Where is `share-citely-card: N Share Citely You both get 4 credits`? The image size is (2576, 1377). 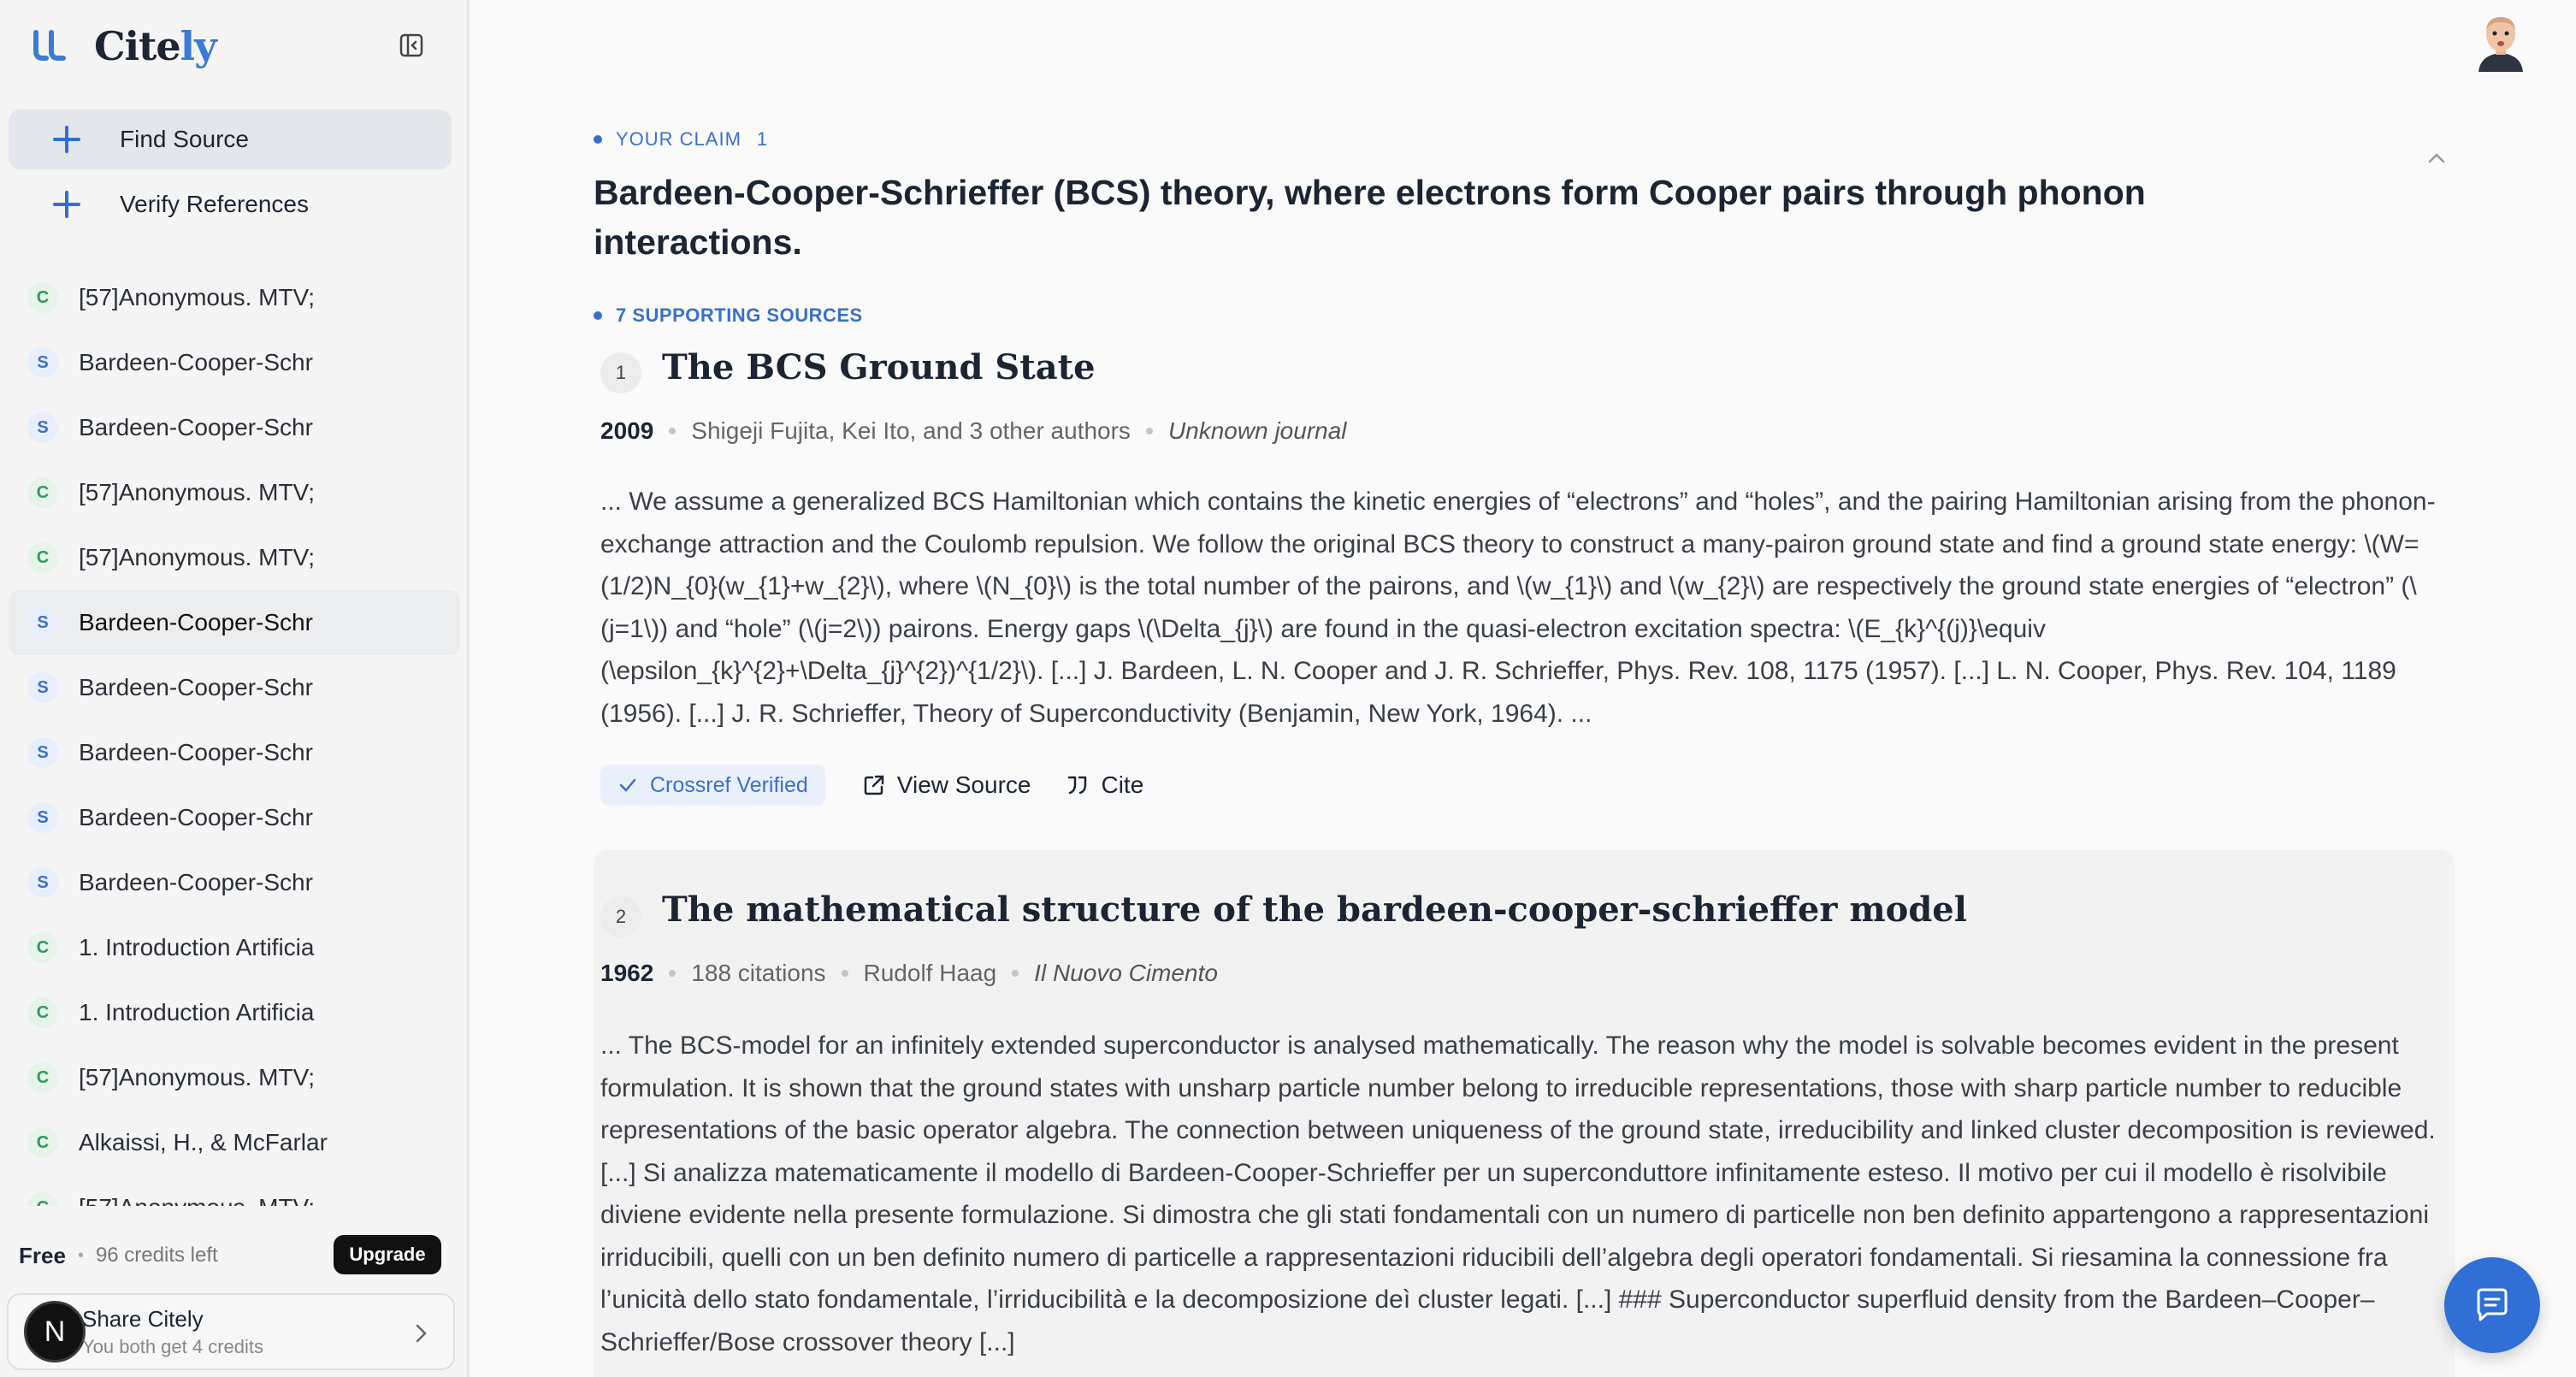
share-citely-card: N Share Citely You both get 4 credits is located at coordinates (231, 1331).